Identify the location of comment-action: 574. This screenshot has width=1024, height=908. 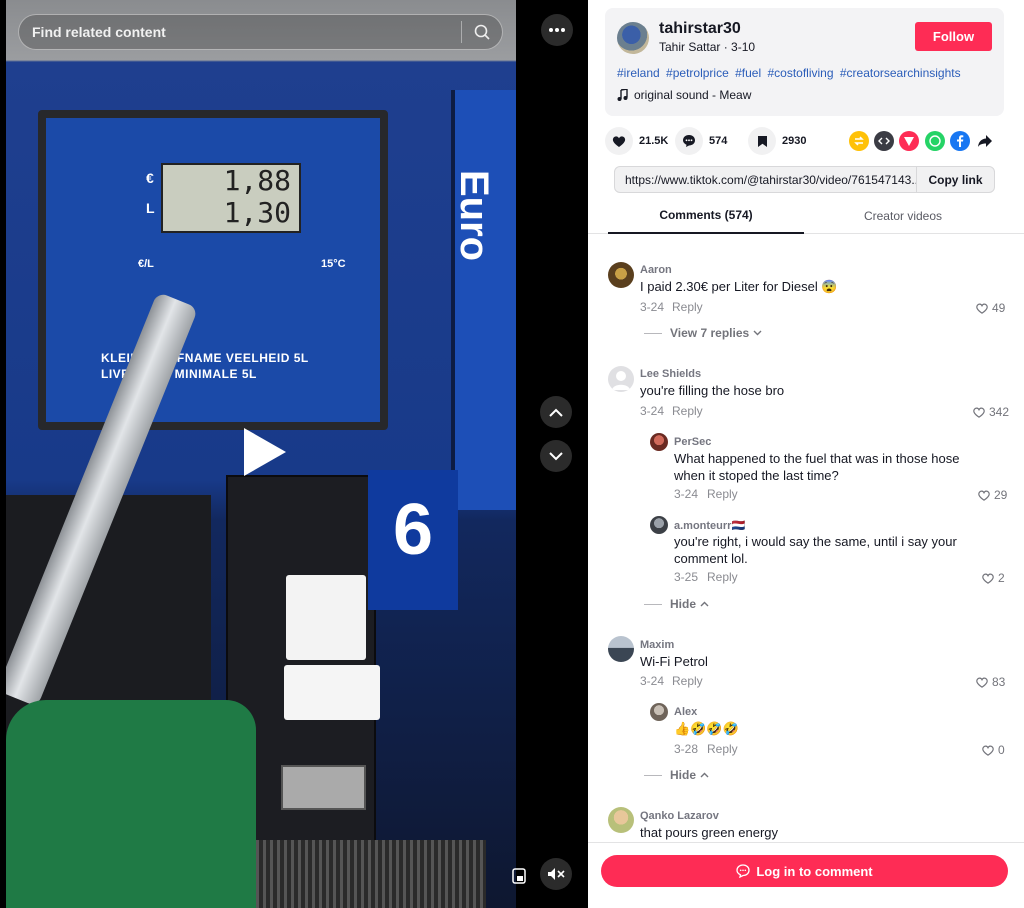
(701, 141).